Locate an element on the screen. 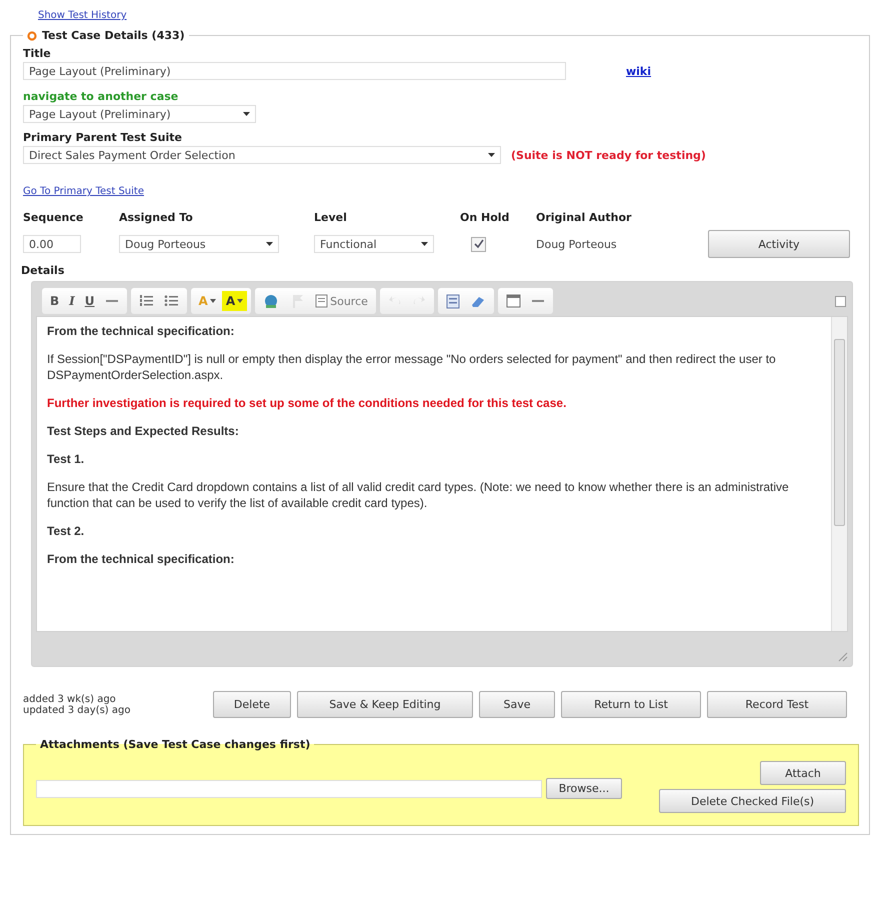 Image resolution: width=880 pixels, height=899 pixels. bullet-list-icon is located at coordinates (171, 301).